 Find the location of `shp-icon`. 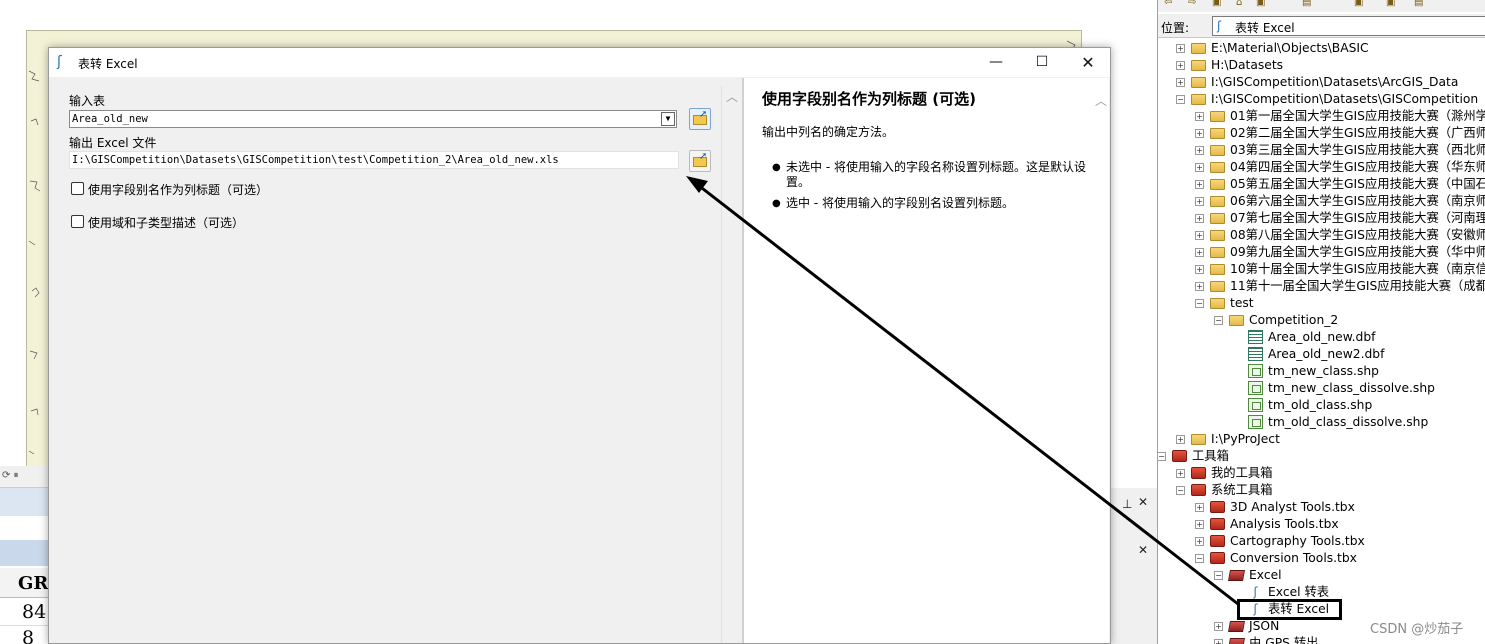

shp-icon is located at coordinates (1255, 405).